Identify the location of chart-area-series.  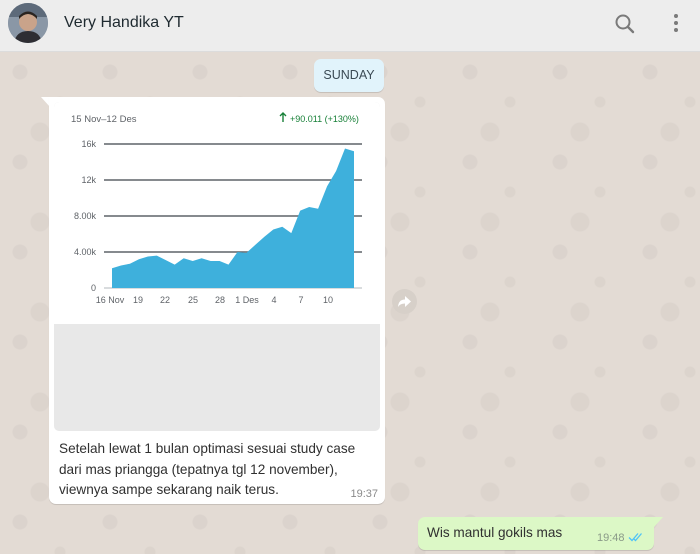
(233, 218).